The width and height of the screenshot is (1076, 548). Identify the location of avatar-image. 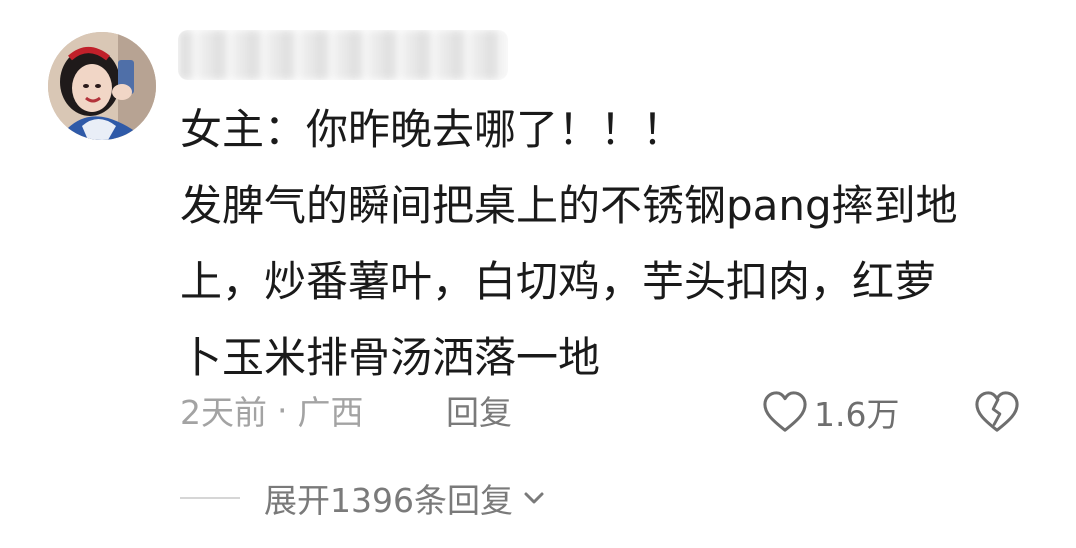
(102, 86).